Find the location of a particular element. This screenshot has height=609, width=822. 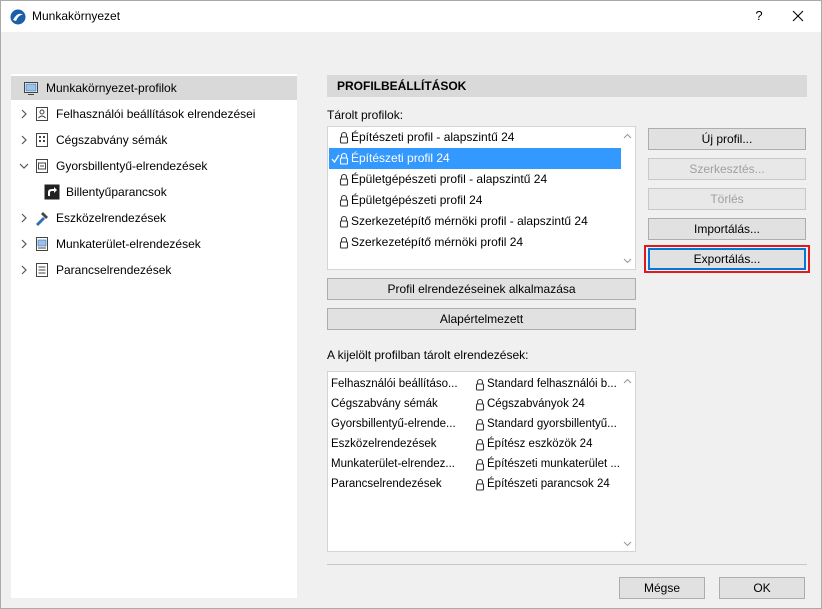

tree-item-company-schemes: Cégszabvány sémák is located at coordinates (154, 140).